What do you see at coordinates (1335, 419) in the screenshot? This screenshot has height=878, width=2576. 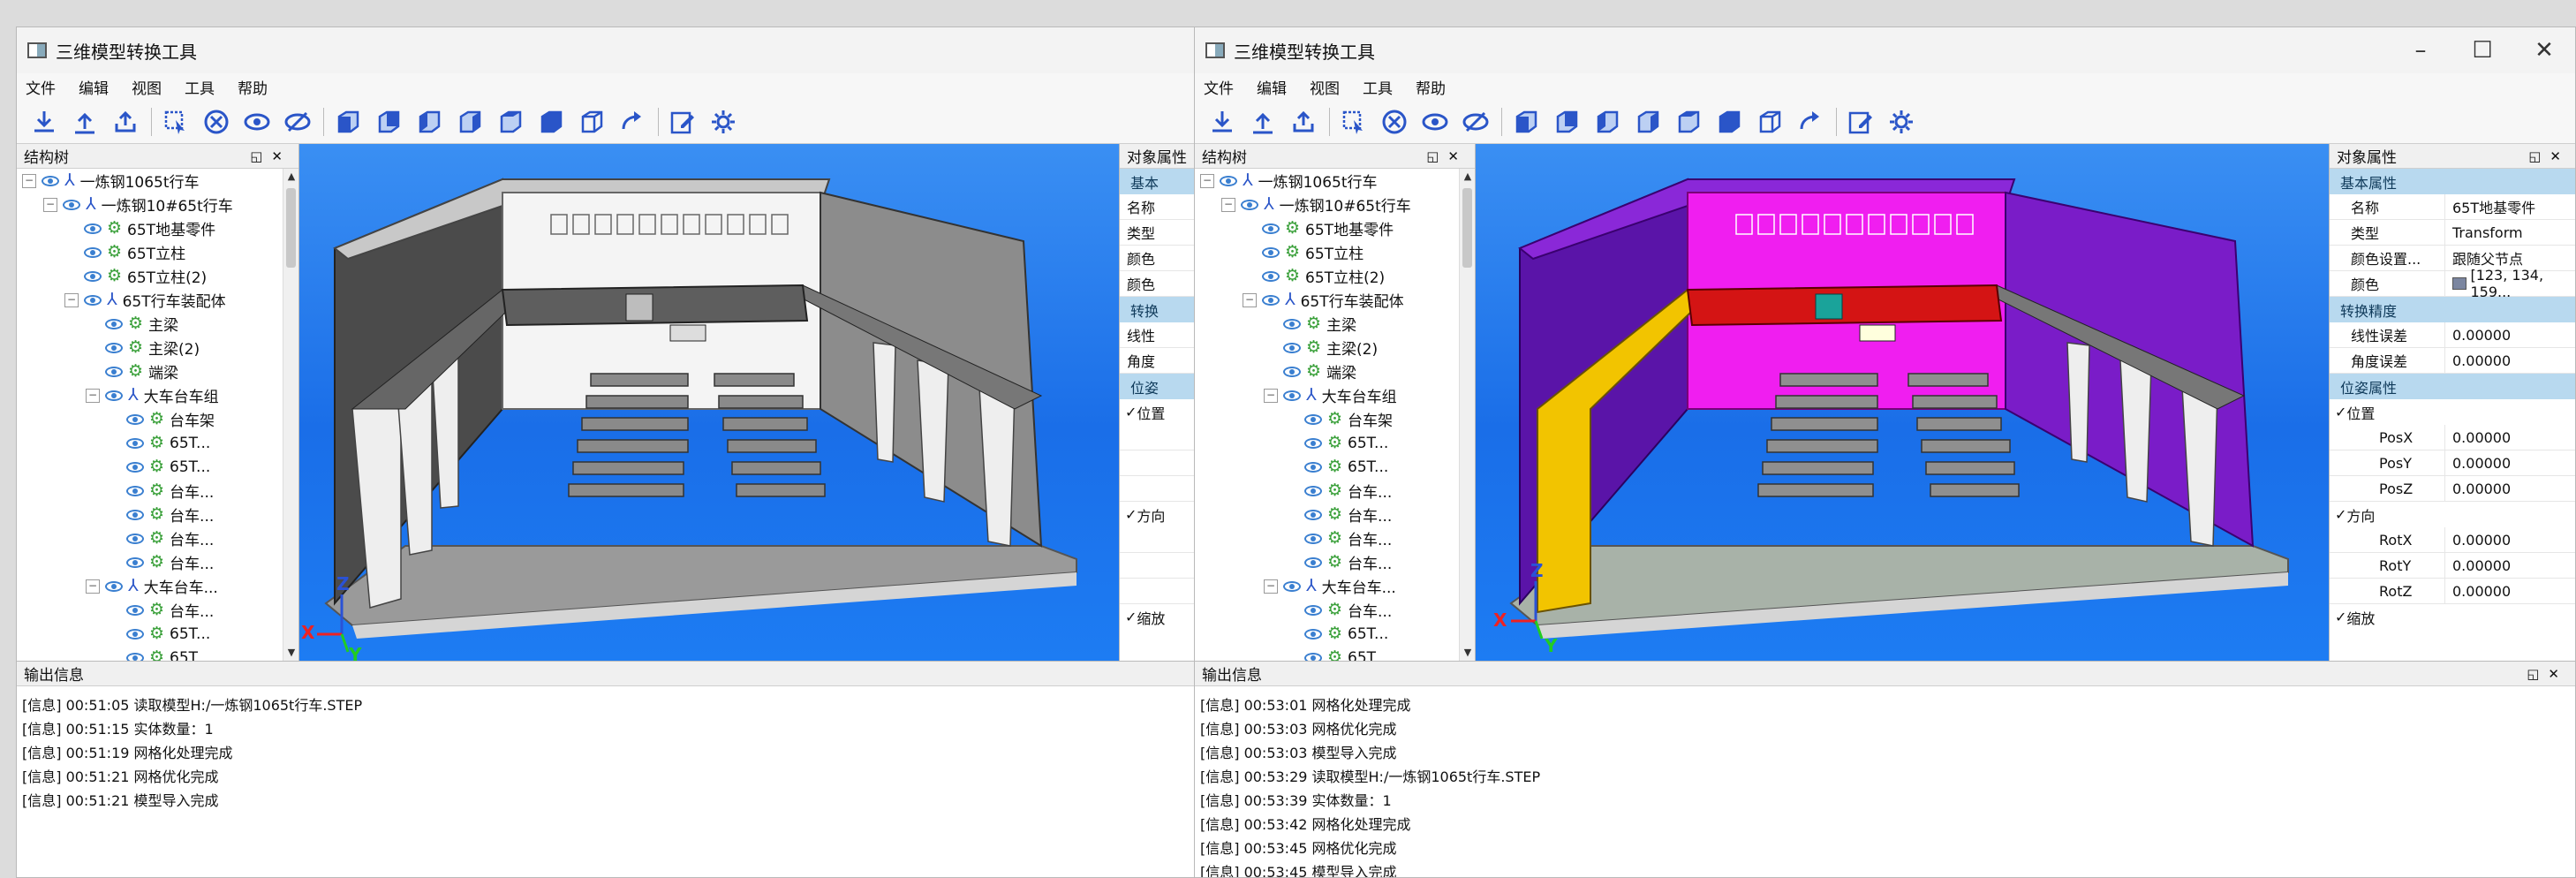 I see `tree-node: ⚙ 台车架` at bounding box center [1335, 419].